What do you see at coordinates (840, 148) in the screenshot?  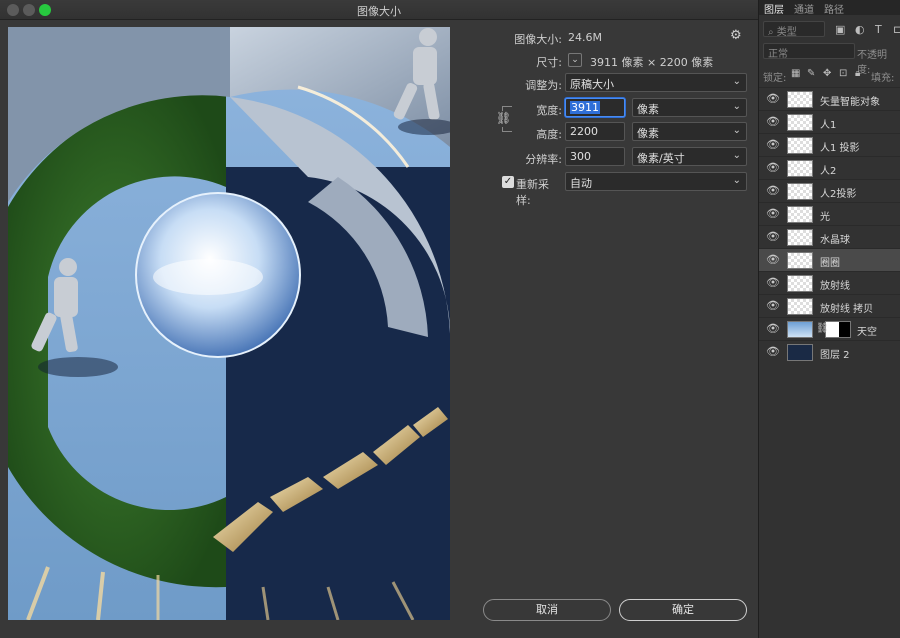 I see `layer-name: 人1 投影` at bounding box center [840, 148].